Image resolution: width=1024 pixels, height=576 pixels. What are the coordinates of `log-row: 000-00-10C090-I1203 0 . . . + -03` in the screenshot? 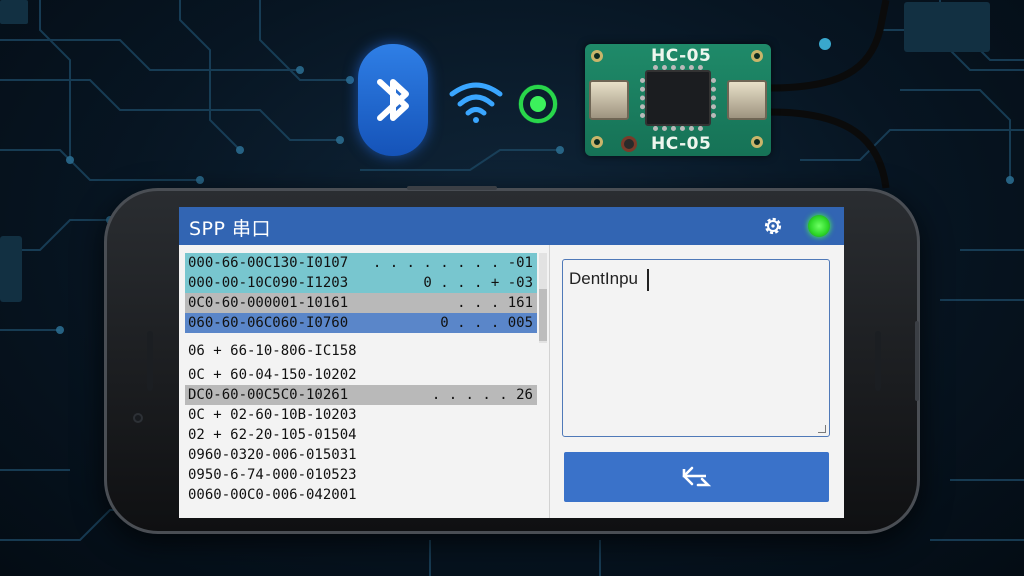 It's located at (361, 283).